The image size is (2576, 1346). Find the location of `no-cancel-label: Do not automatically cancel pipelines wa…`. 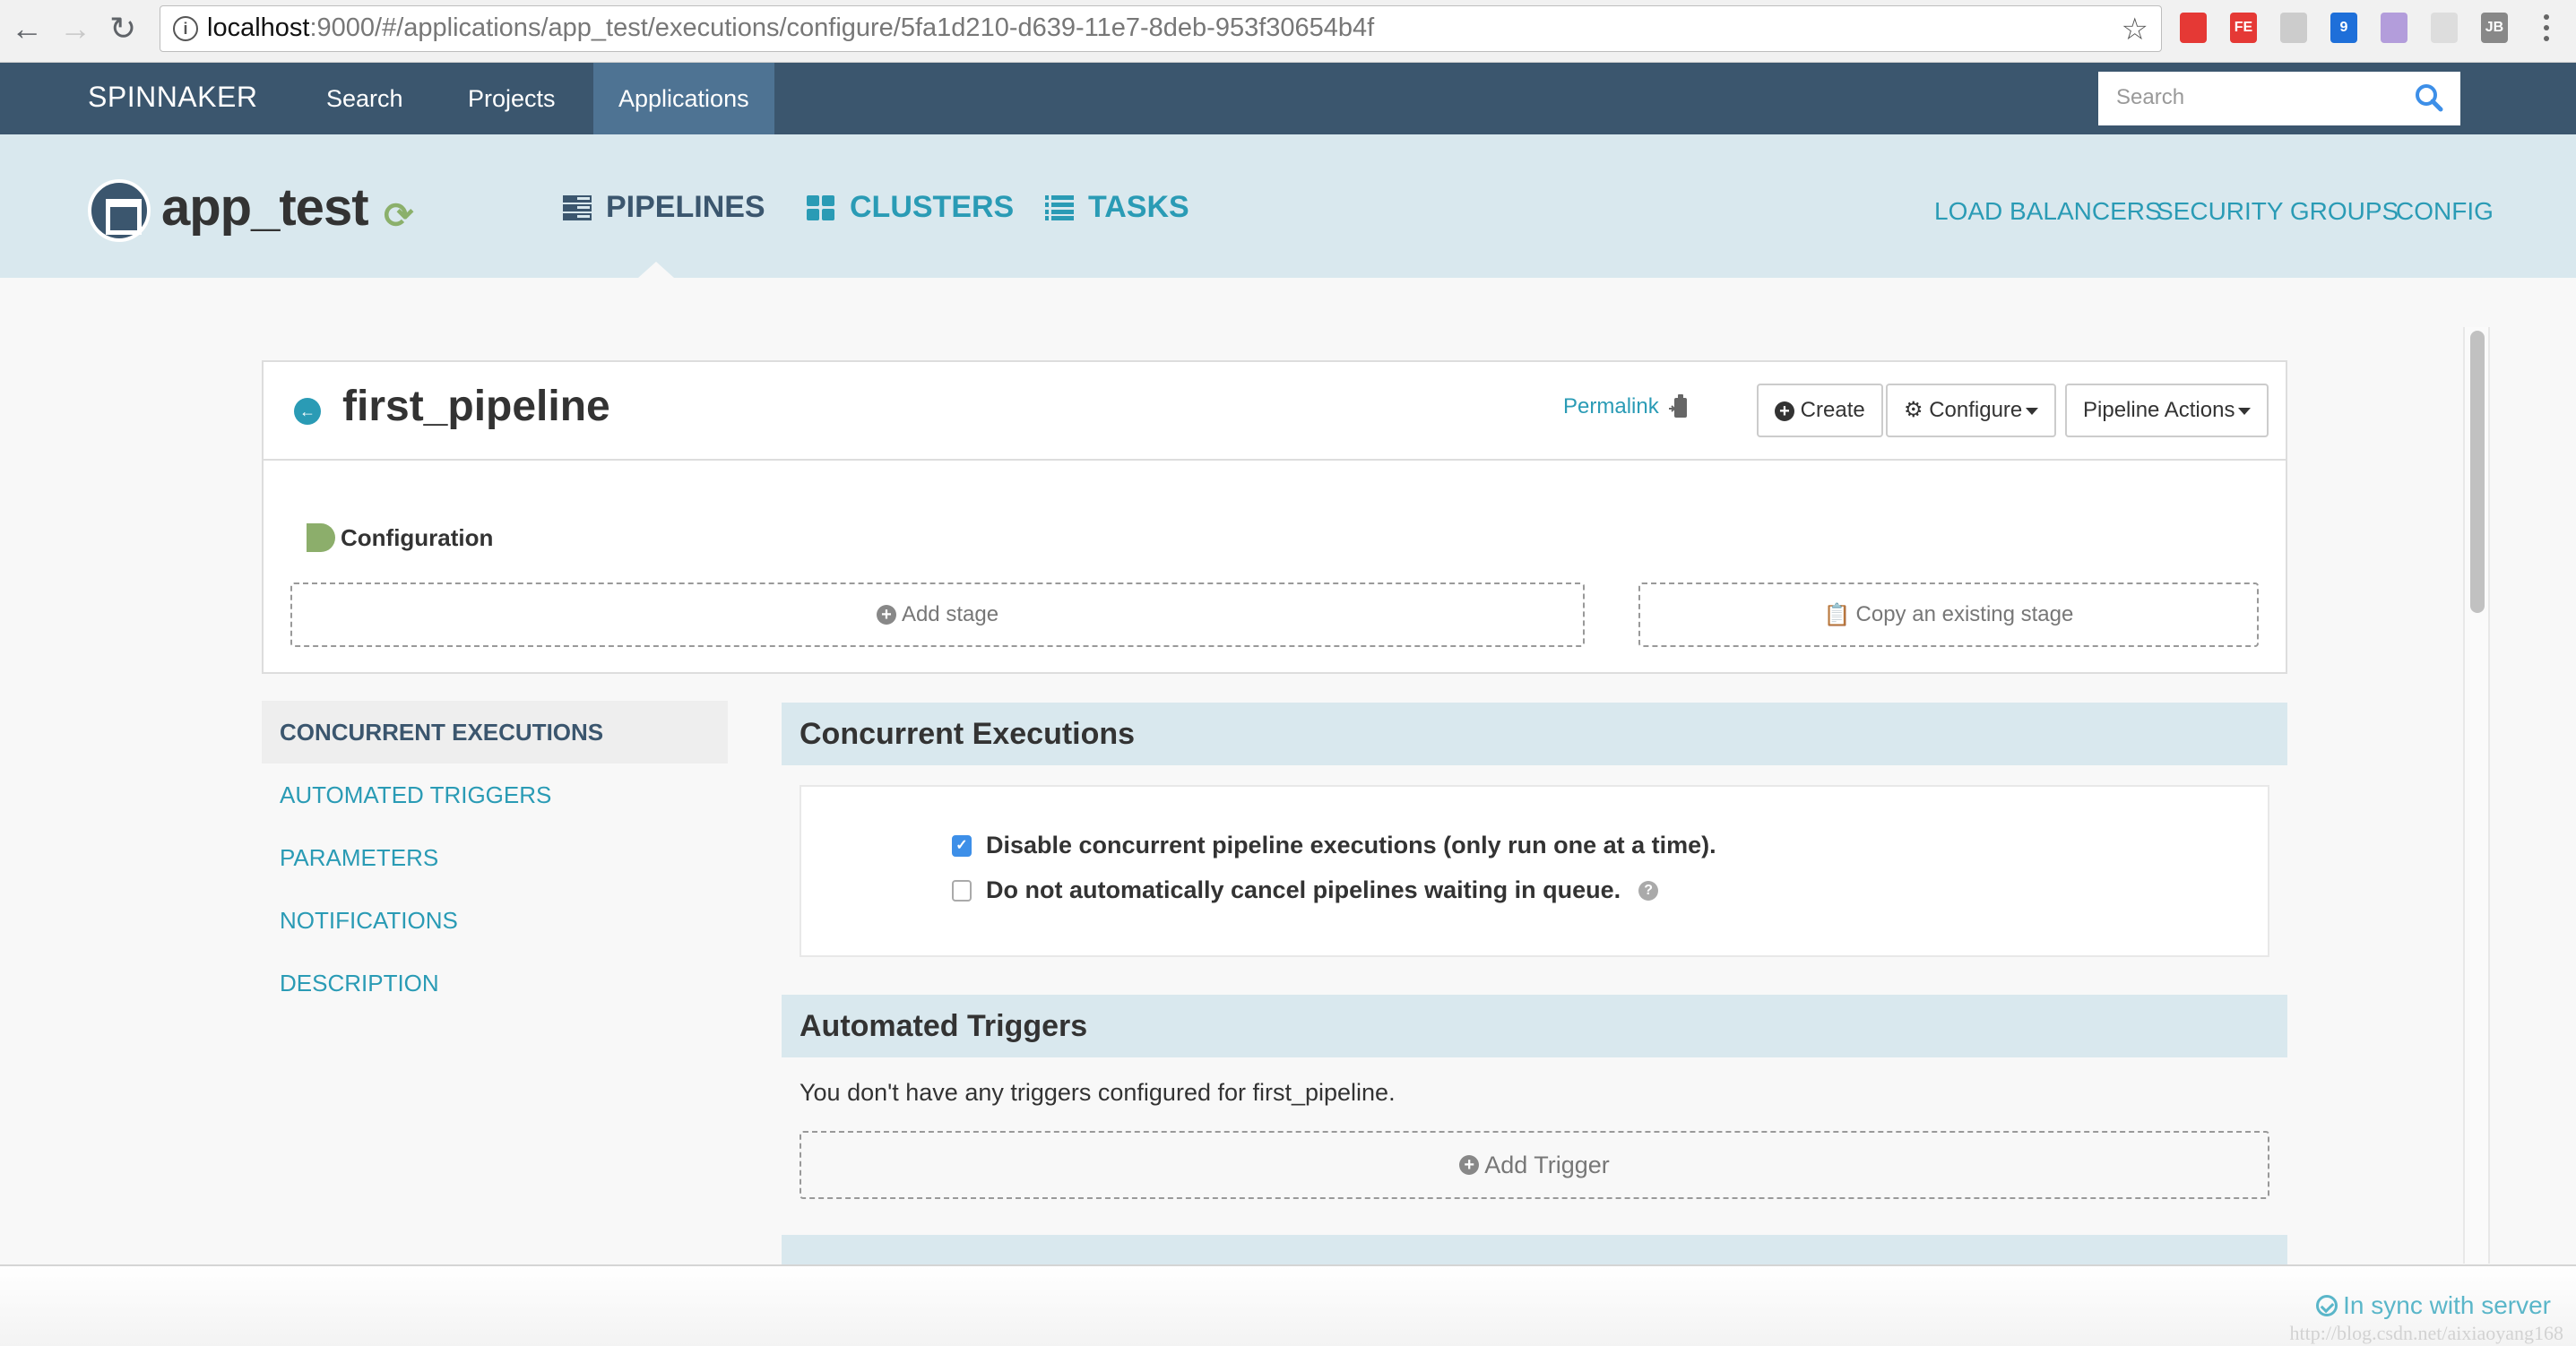

no-cancel-label: Do not automatically cancel pipelines wa… is located at coordinates (1303, 889).